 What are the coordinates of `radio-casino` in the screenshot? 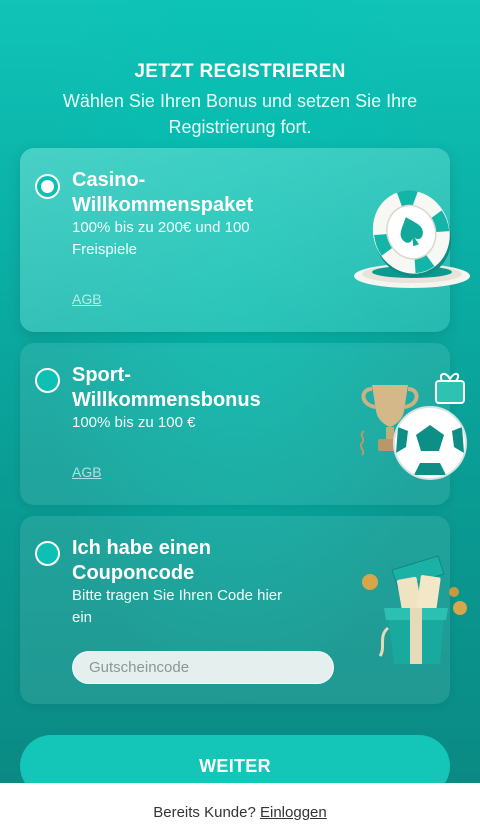 It's located at (47, 186).